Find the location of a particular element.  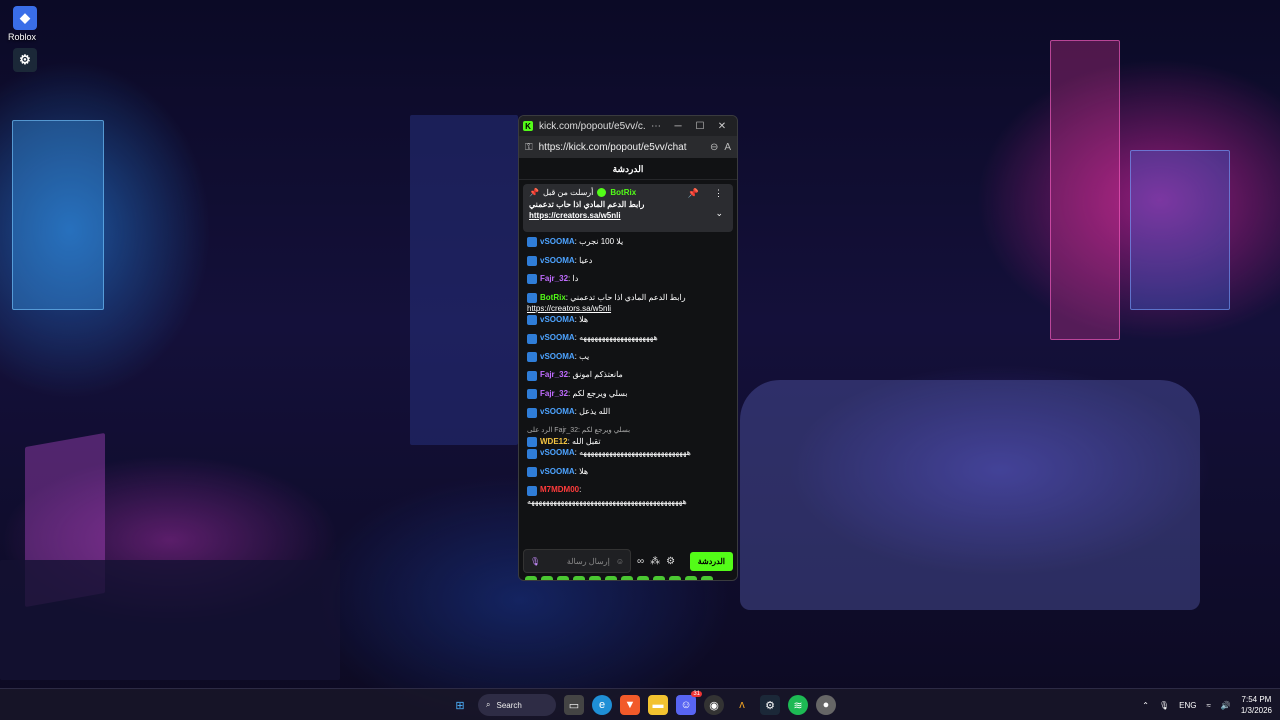

desktop-icon-steam: ⚙ is located at coordinates (25, 60).